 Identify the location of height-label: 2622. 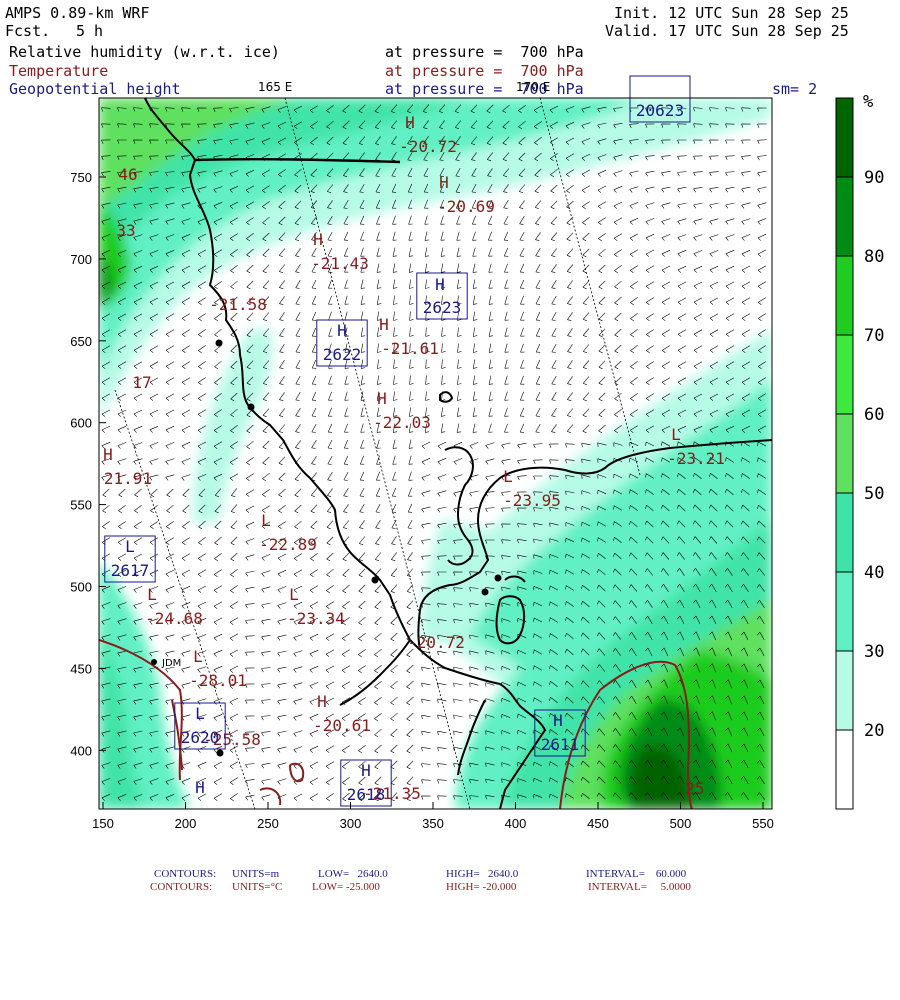
(342, 354).